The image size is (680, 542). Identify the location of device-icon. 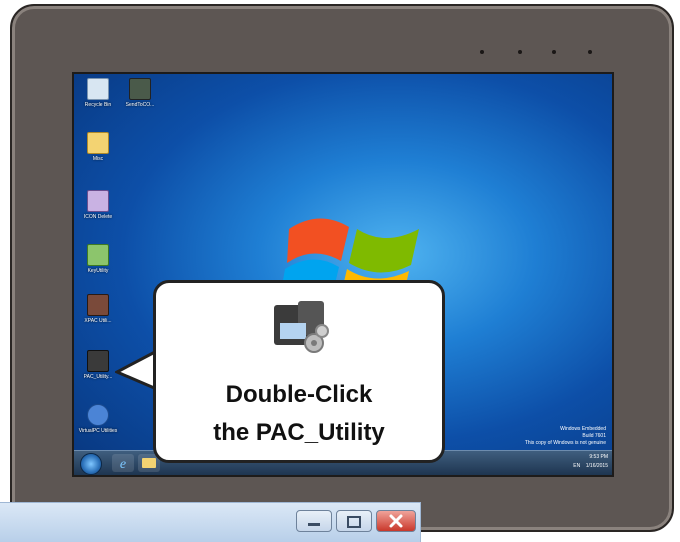
(98, 305).